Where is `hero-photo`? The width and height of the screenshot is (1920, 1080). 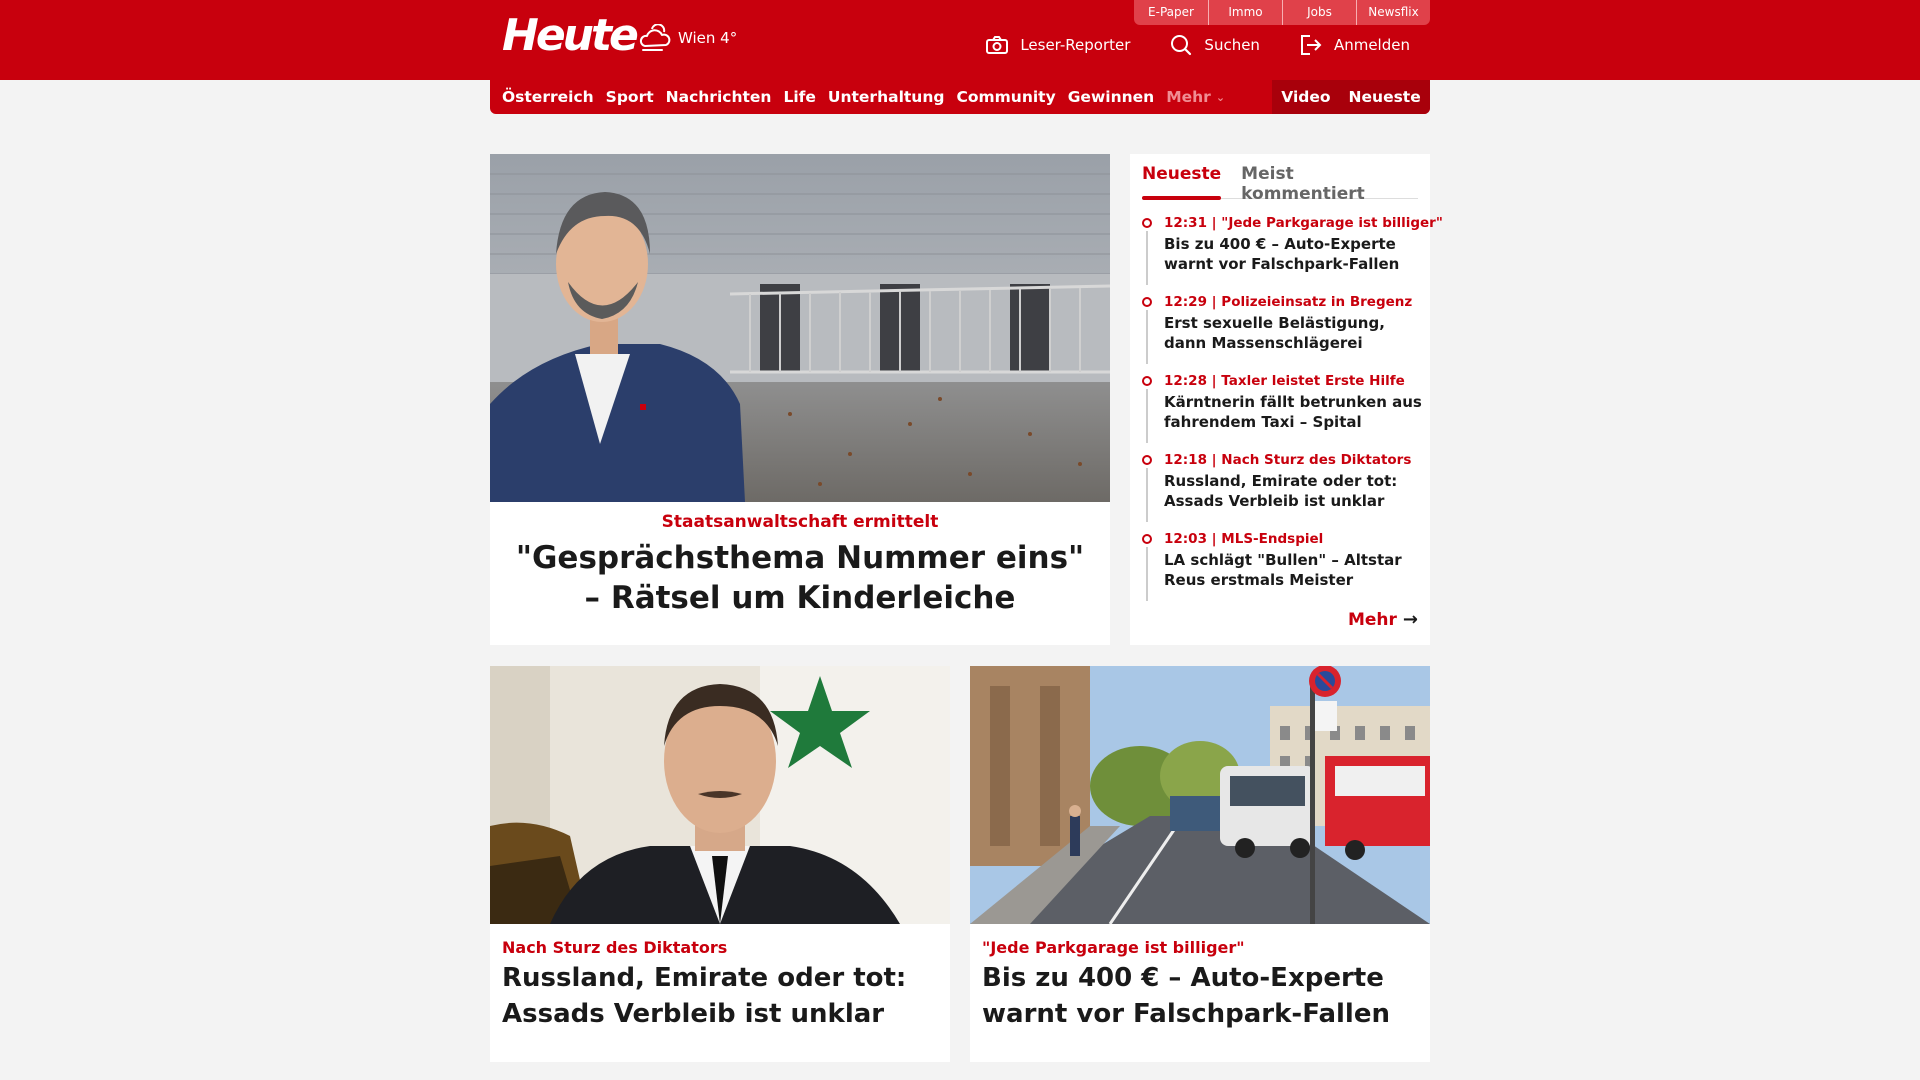 hero-photo is located at coordinates (800, 328).